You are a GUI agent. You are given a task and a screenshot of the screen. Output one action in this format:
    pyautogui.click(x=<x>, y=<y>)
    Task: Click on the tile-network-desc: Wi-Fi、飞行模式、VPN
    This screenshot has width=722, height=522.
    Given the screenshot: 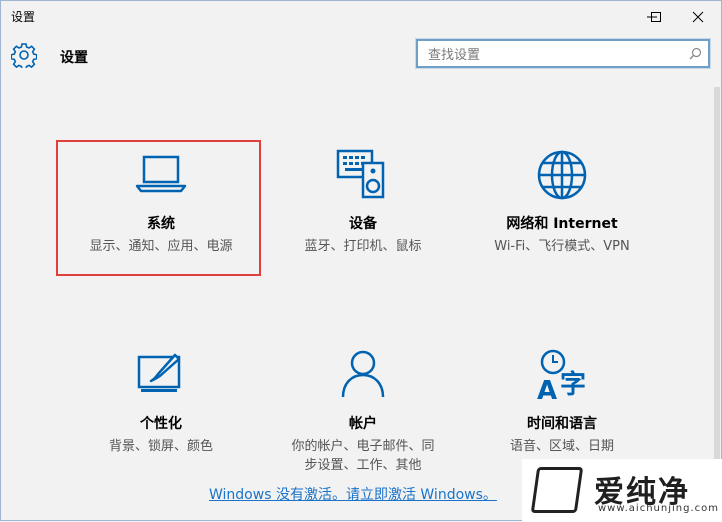 What is the action you would take?
    pyautogui.click(x=562, y=246)
    